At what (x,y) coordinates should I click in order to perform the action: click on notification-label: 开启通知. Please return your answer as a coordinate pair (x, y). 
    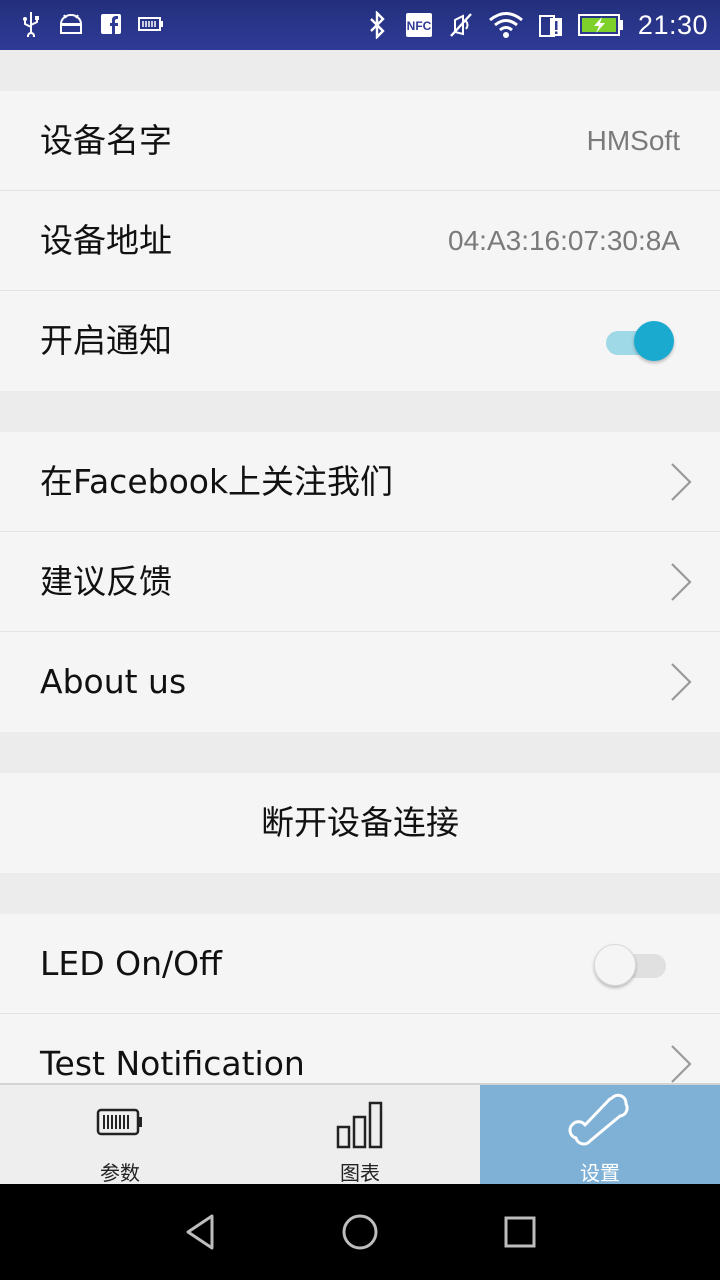
    Looking at the image, I should click on (106, 340).